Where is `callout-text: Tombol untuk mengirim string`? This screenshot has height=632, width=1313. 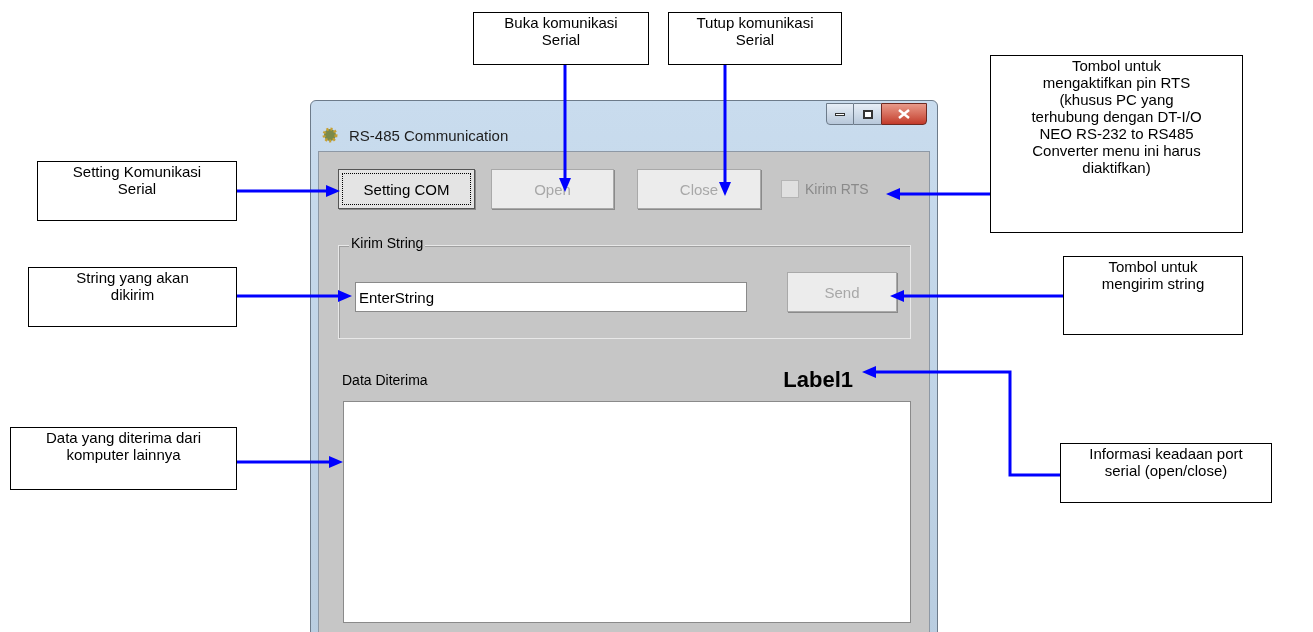 callout-text: Tombol untuk mengirim string is located at coordinates (1153, 276).